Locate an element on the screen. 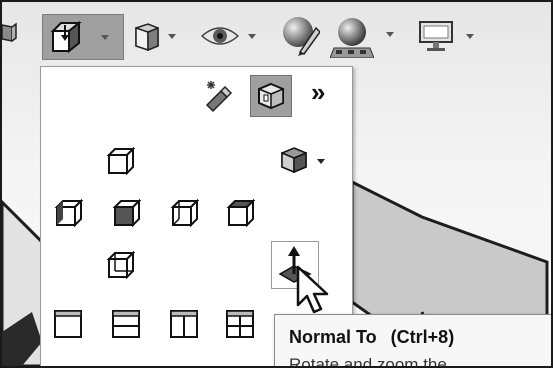 This screenshot has height=368, width=553. back-view-icon is located at coordinates (121, 267).